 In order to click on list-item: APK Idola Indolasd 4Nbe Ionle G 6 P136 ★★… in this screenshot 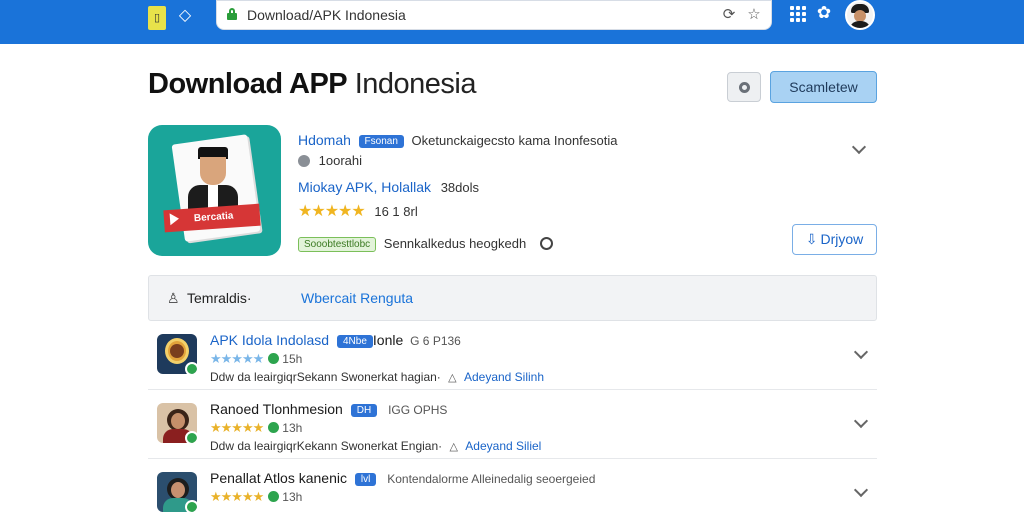, I will do `click(512, 356)`.